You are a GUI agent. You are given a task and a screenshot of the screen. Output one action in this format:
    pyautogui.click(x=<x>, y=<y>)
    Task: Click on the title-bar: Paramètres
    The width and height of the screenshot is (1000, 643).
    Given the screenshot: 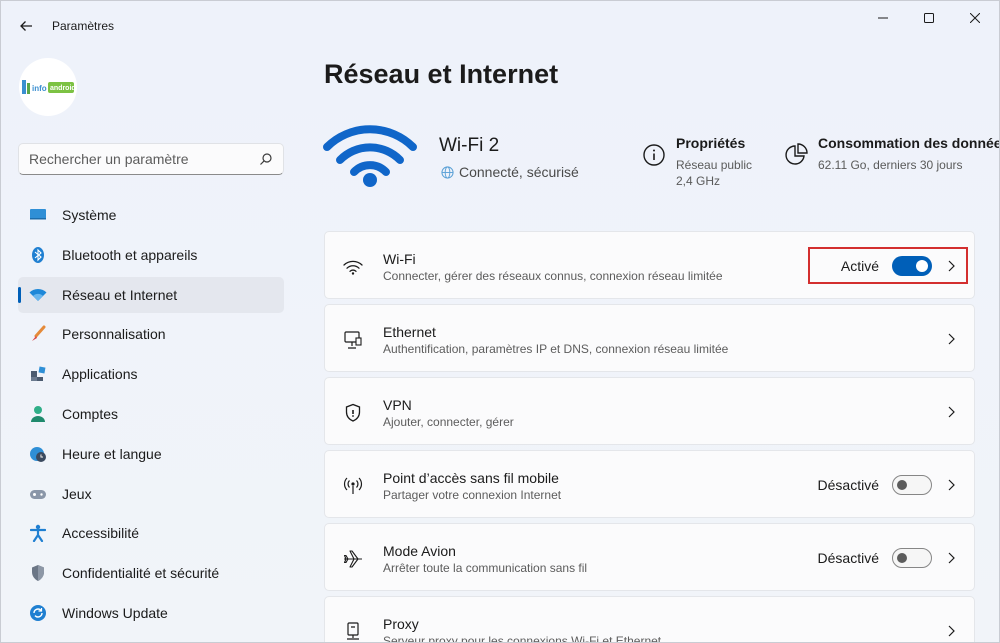 What is the action you would take?
    pyautogui.click(x=500, y=25)
    